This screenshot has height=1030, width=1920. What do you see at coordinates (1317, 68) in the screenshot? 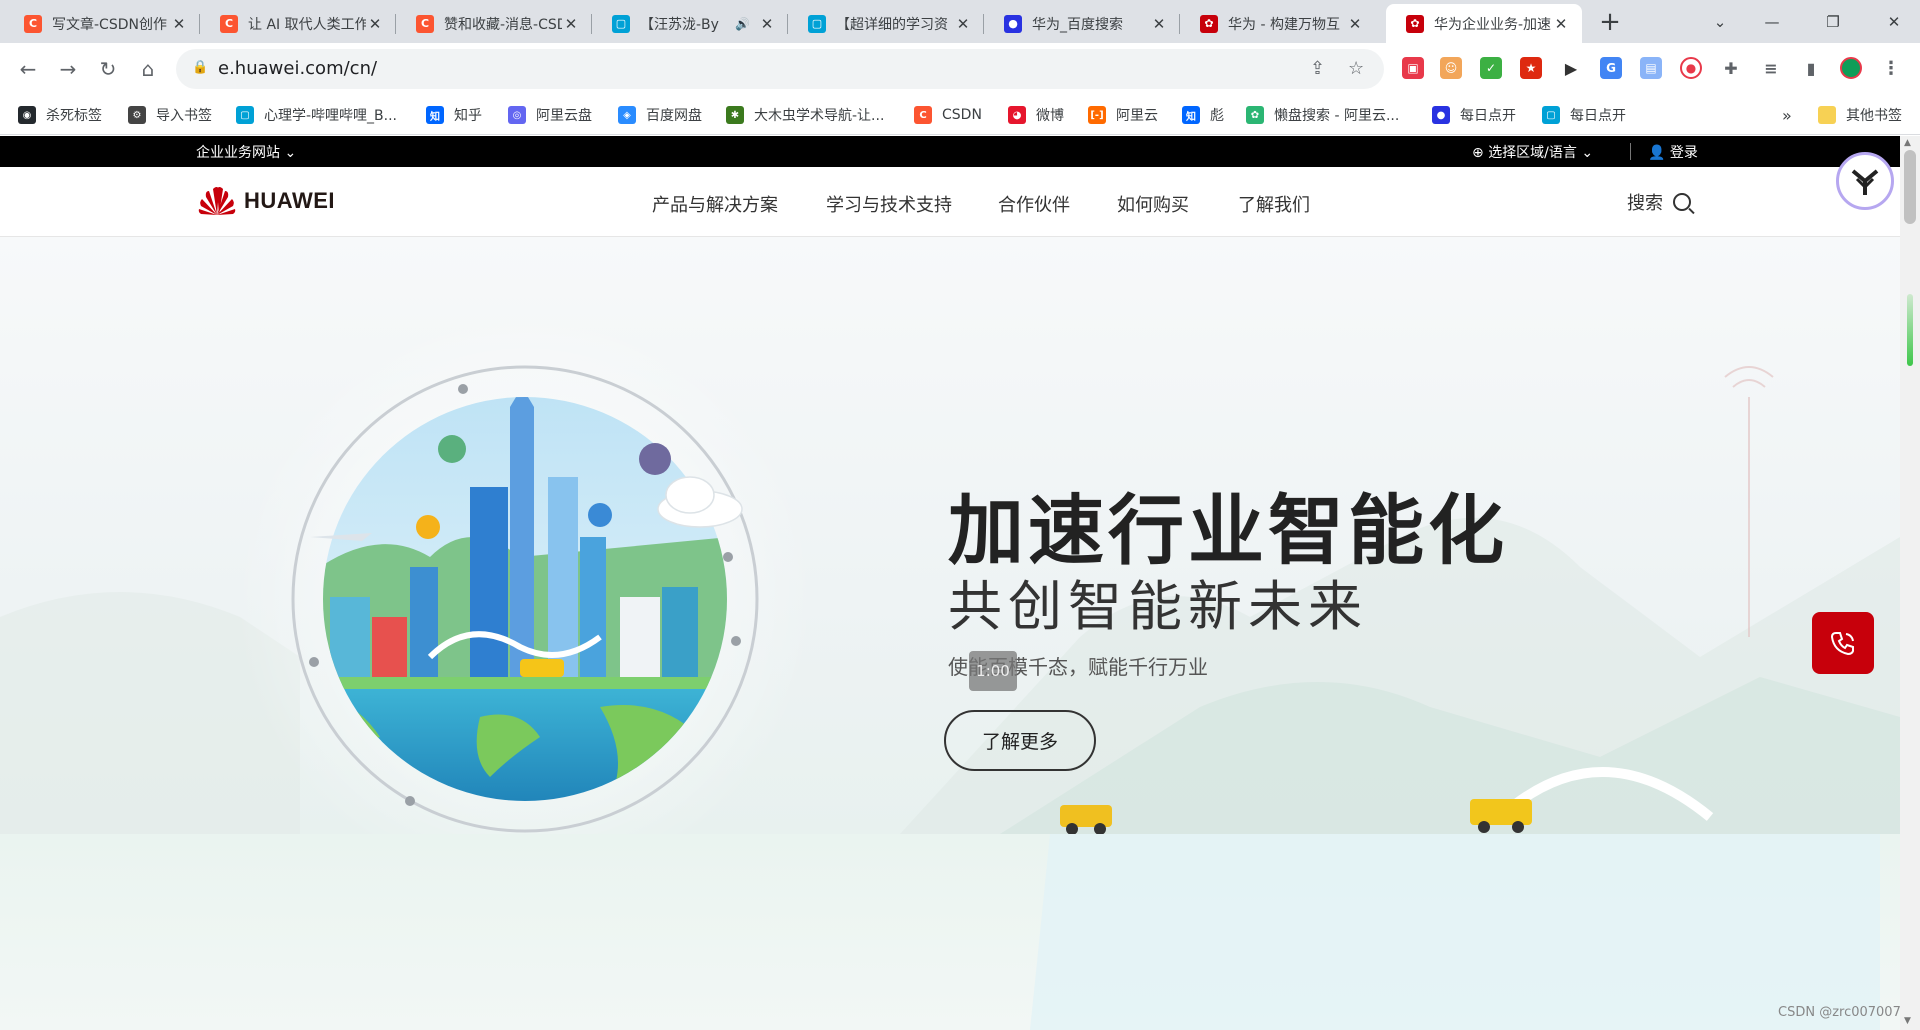
I see `share-icon: ⇪` at bounding box center [1317, 68].